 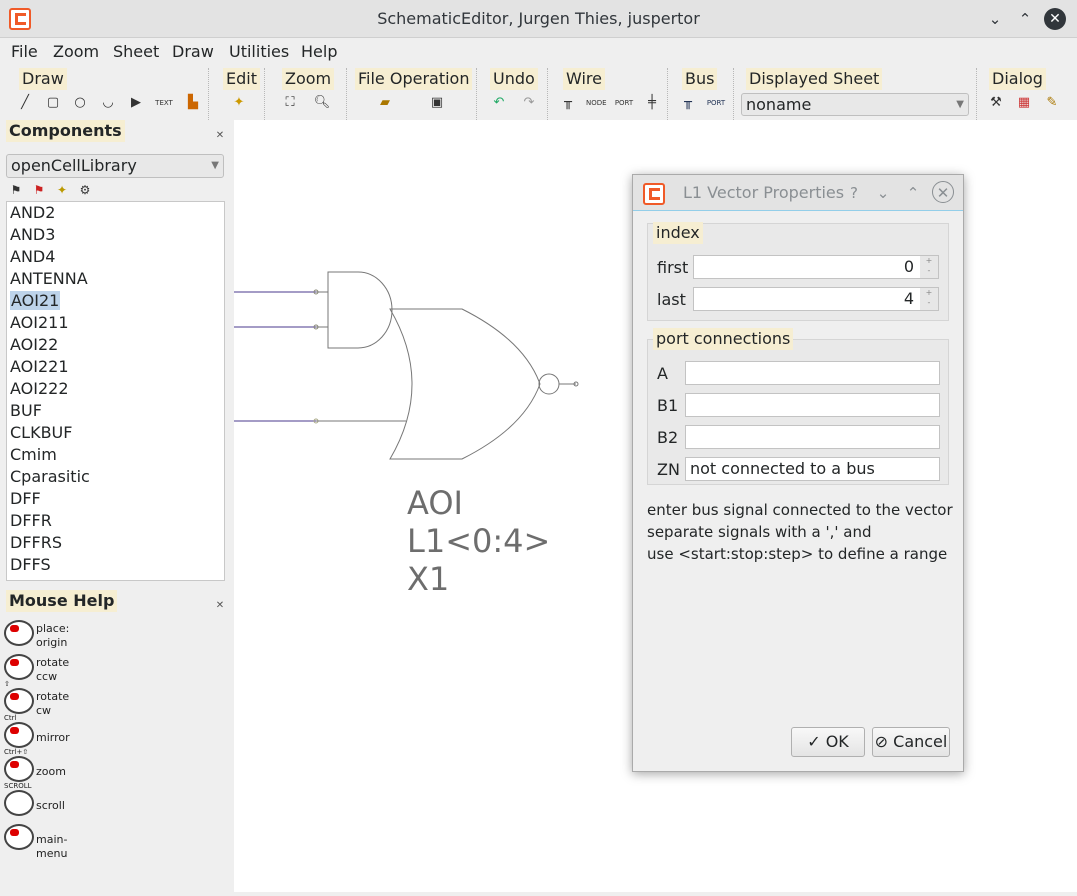 I want to click on remove-component-icon: ⚑, so click(x=39, y=190).